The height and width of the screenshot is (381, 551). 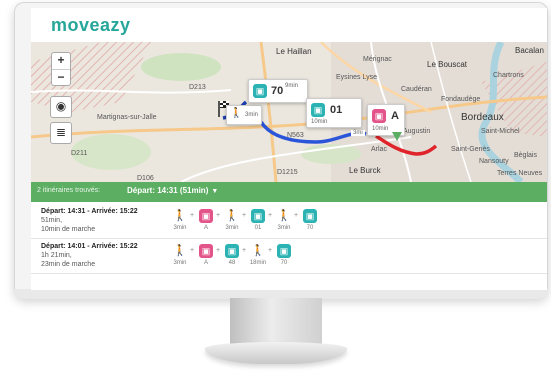 What do you see at coordinates (69, 190) in the screenshot?
I see `itinerary-count: 2 itinéraires trouvés:` at bounding box center [69, 190].